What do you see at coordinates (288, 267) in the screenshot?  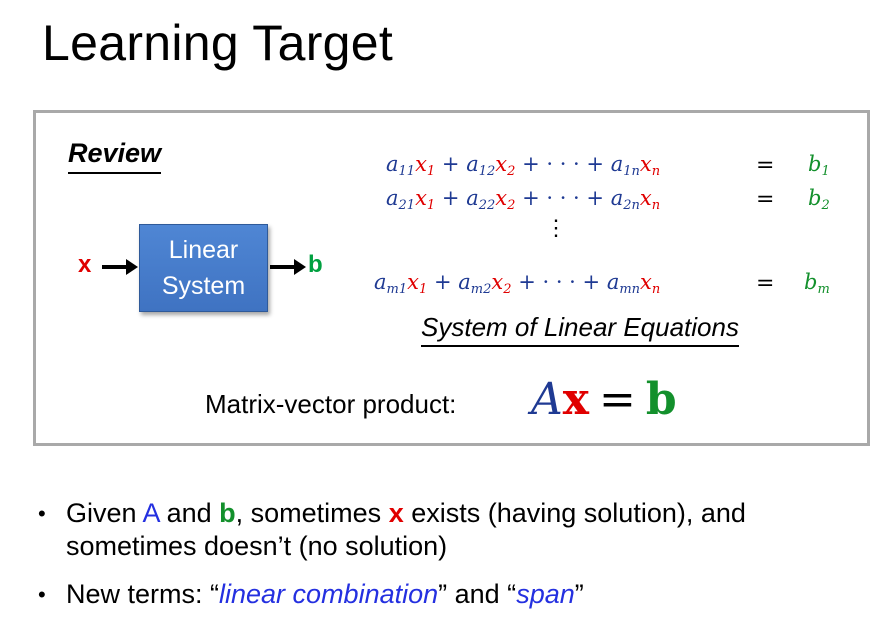 I see `output-arrow-icon` at bounding box center [288, 267].